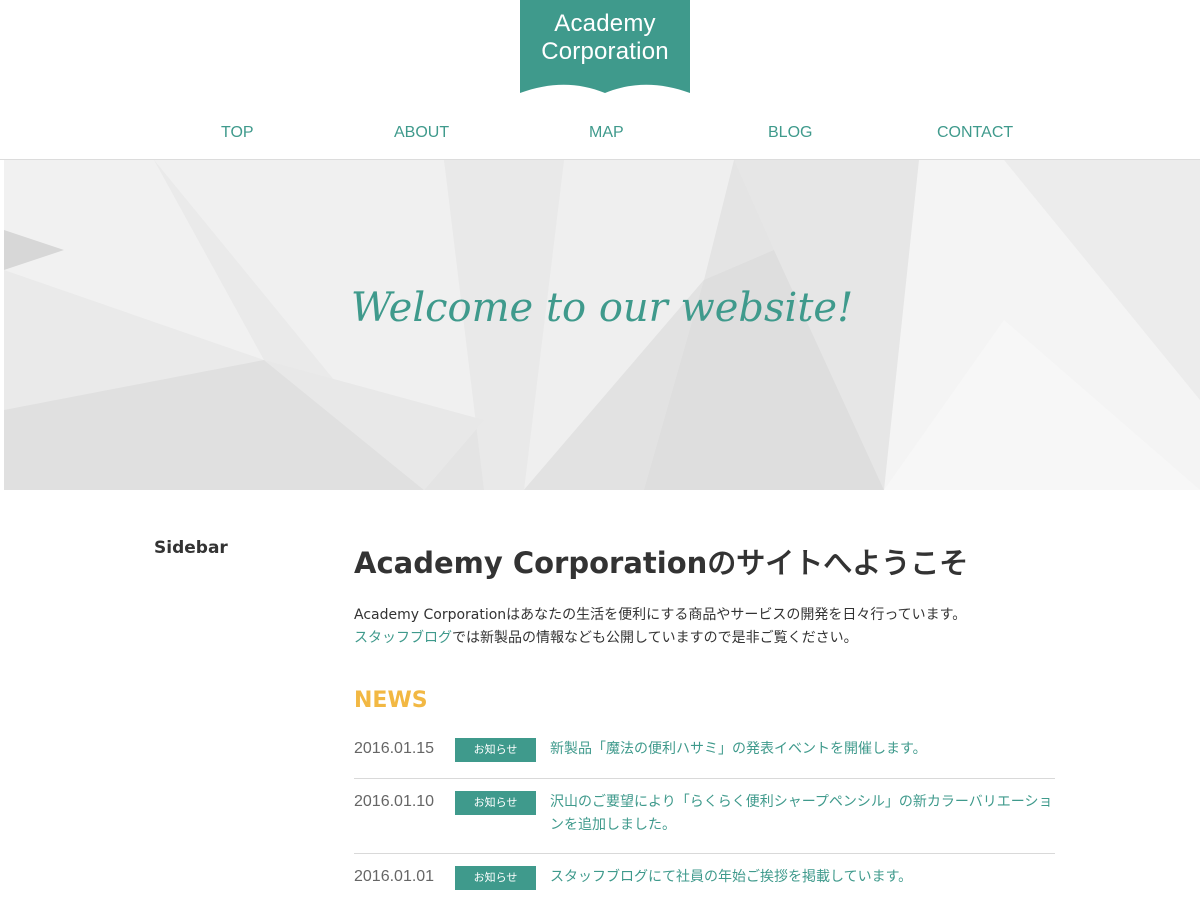 Image resolution: width=1200 pixels, height=900 pixels. What do you see at coordinates (394, 876) in the screenshot?
I see `news-date: 2016.01.01` at bounding box center [394, 876].